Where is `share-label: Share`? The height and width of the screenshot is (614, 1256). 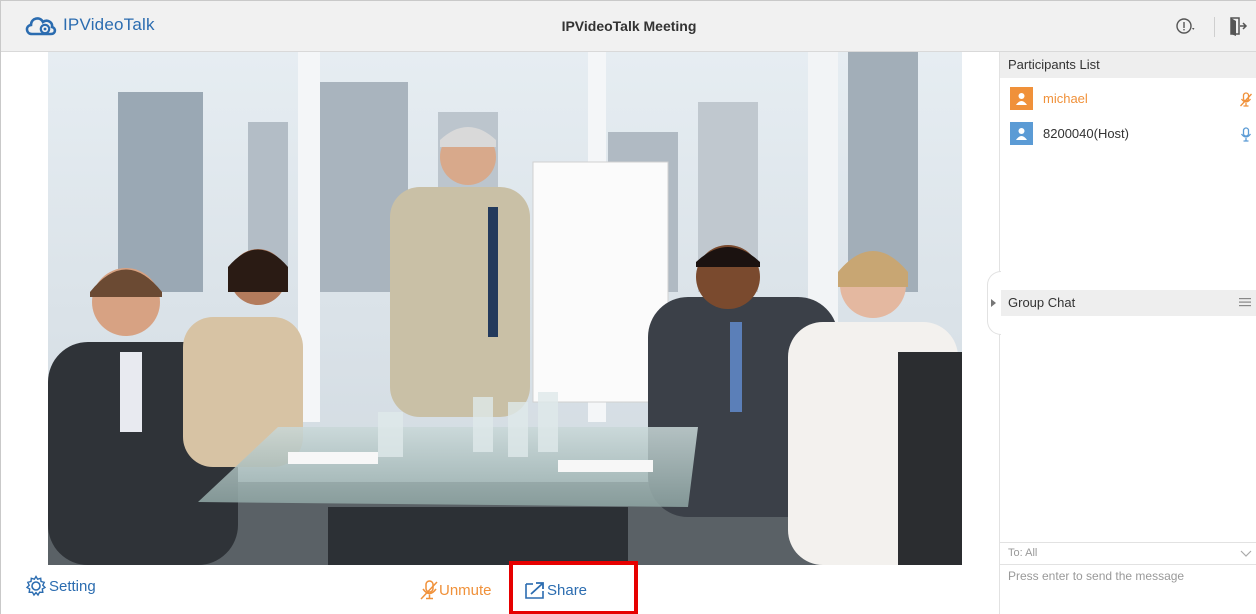 share-label: Share is located at coordinates (567, 590).